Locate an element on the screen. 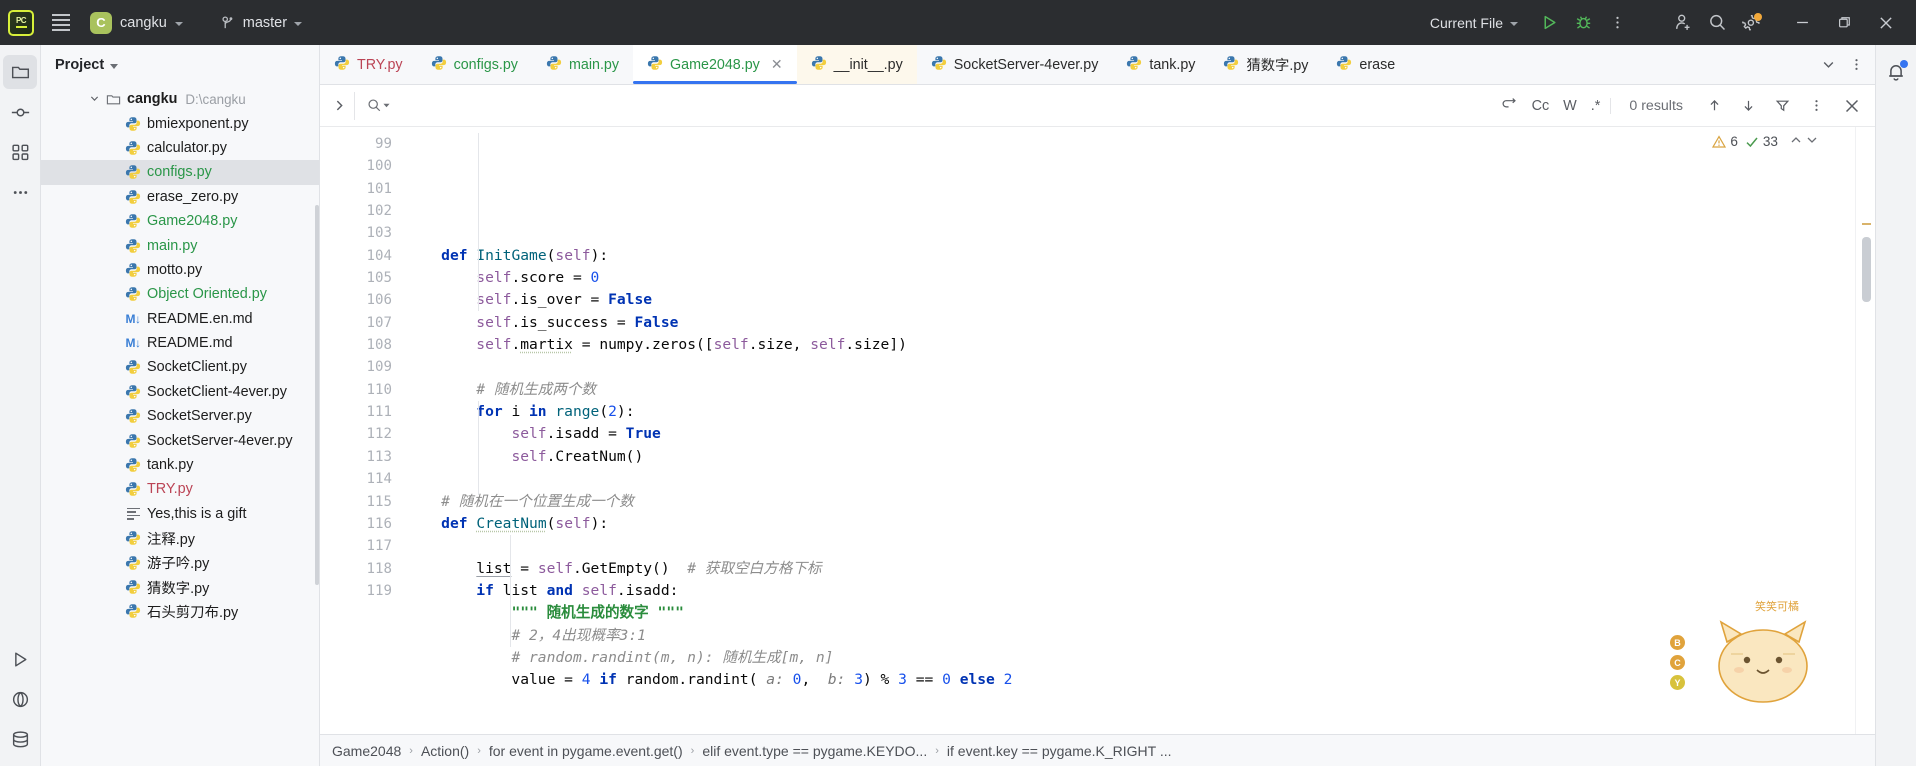  sidebar-item-structure is located at coordinates (20, 152).